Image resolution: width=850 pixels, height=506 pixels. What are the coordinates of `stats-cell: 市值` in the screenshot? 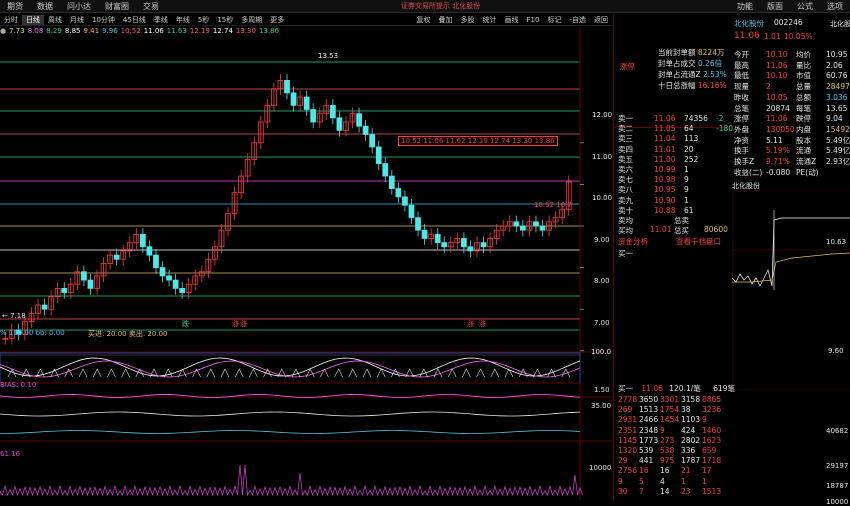 It's located at (803, 76).